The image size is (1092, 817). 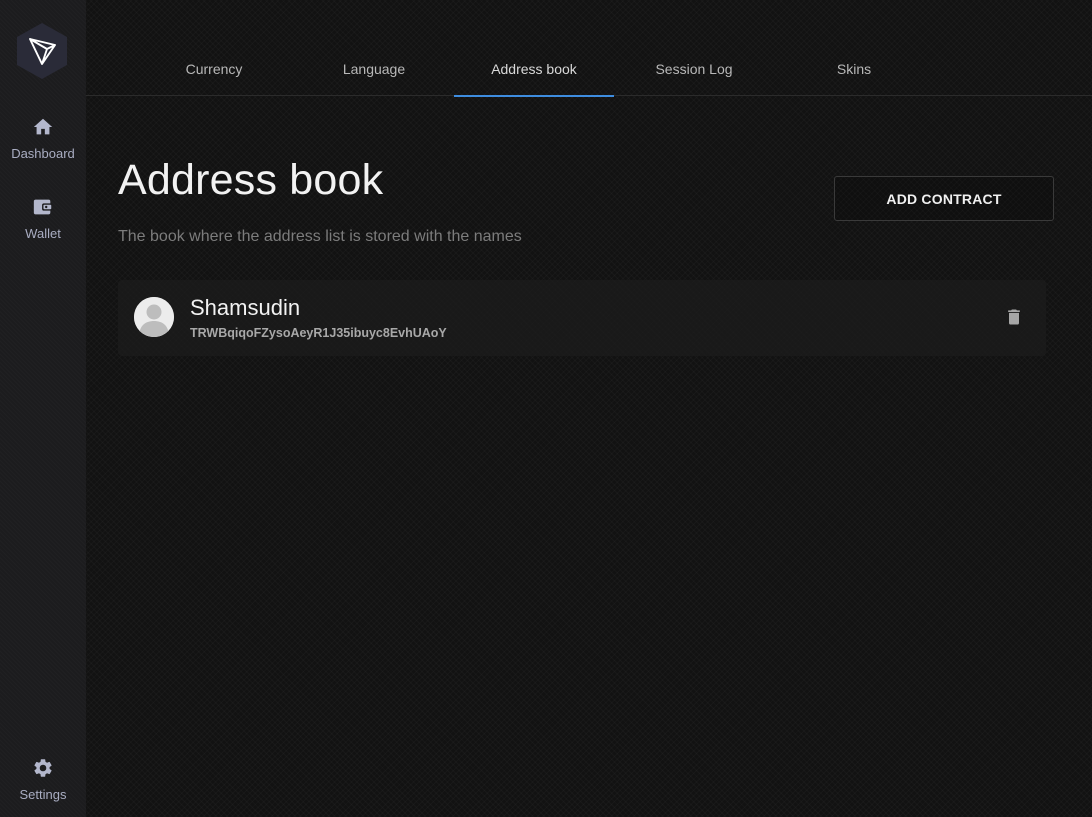 What do you see at coordinates (42, 51) in the screenshot?
I see `tron-logo-icon` at bounding box center [42, 51].